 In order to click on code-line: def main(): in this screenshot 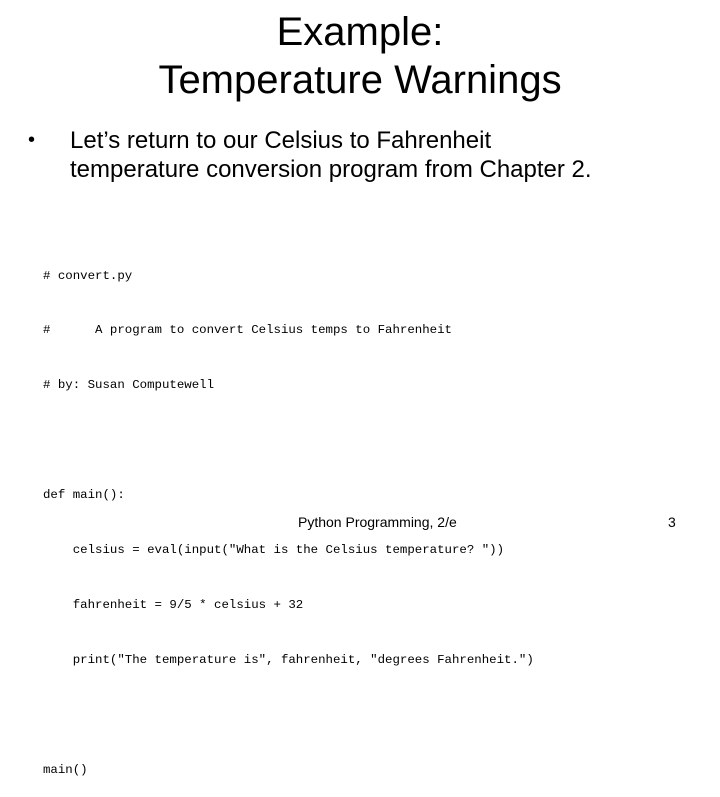, I will do `click(84, 495)`.